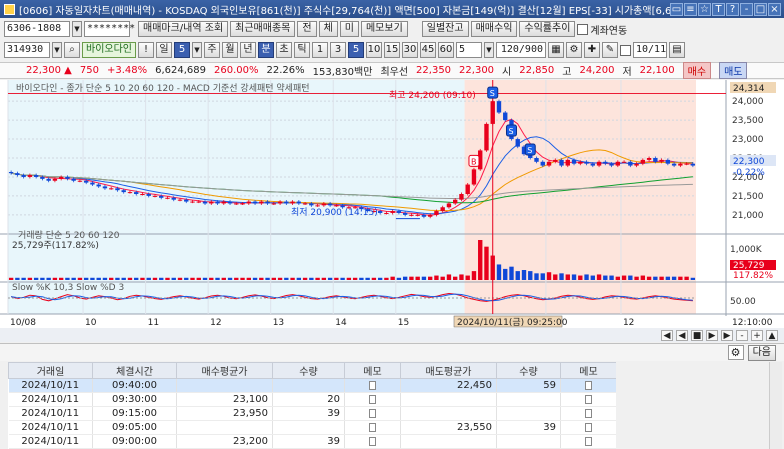 The width and height of the screenshot is (784, 449). I want to click on window-tile-icon: ▭, so click(676, 9).